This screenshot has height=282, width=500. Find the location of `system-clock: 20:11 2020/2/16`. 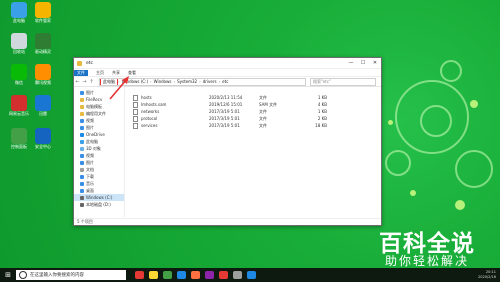

system-clock: 20:11 2020/2/16 is located at coordinates (489, 275).